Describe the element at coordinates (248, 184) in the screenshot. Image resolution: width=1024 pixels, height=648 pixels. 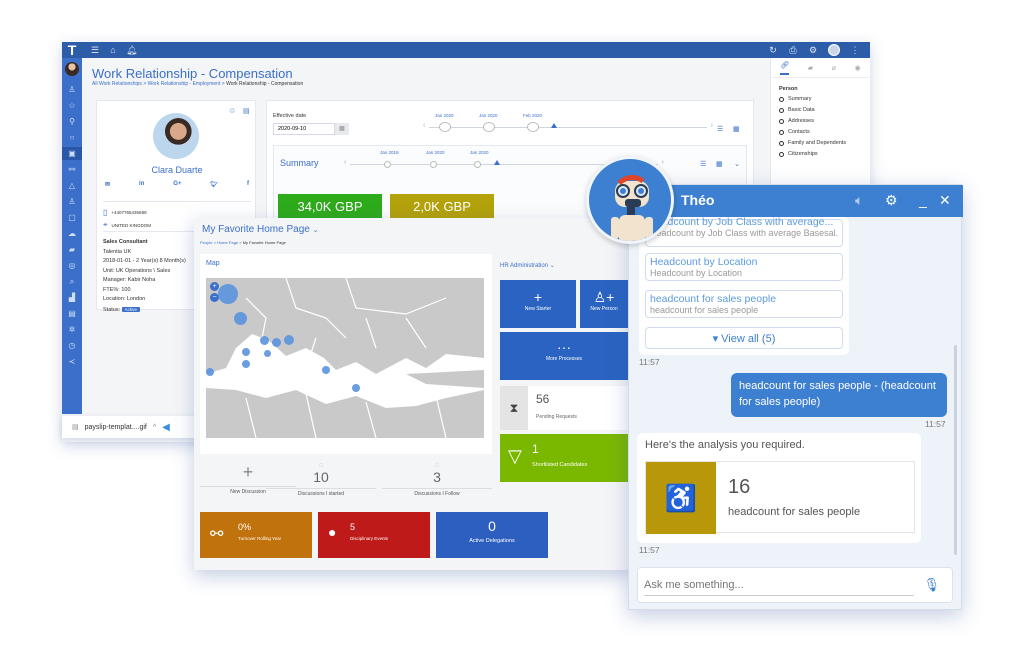
I see `facebook-icon: f` at that location.